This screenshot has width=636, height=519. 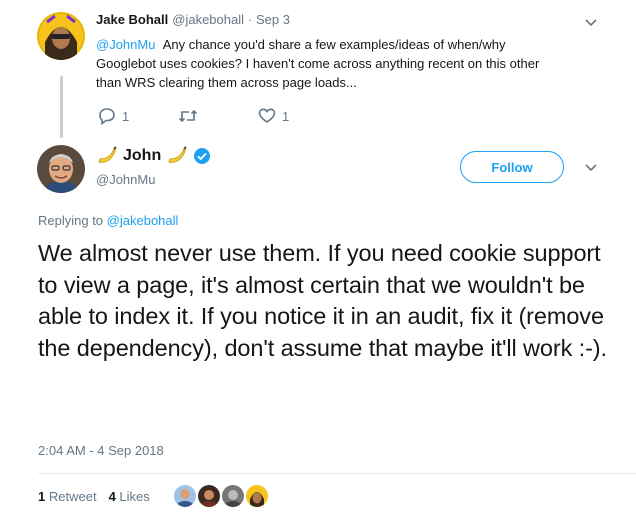 I want to click on follow-button: Follow, so click(x=512, y=167).